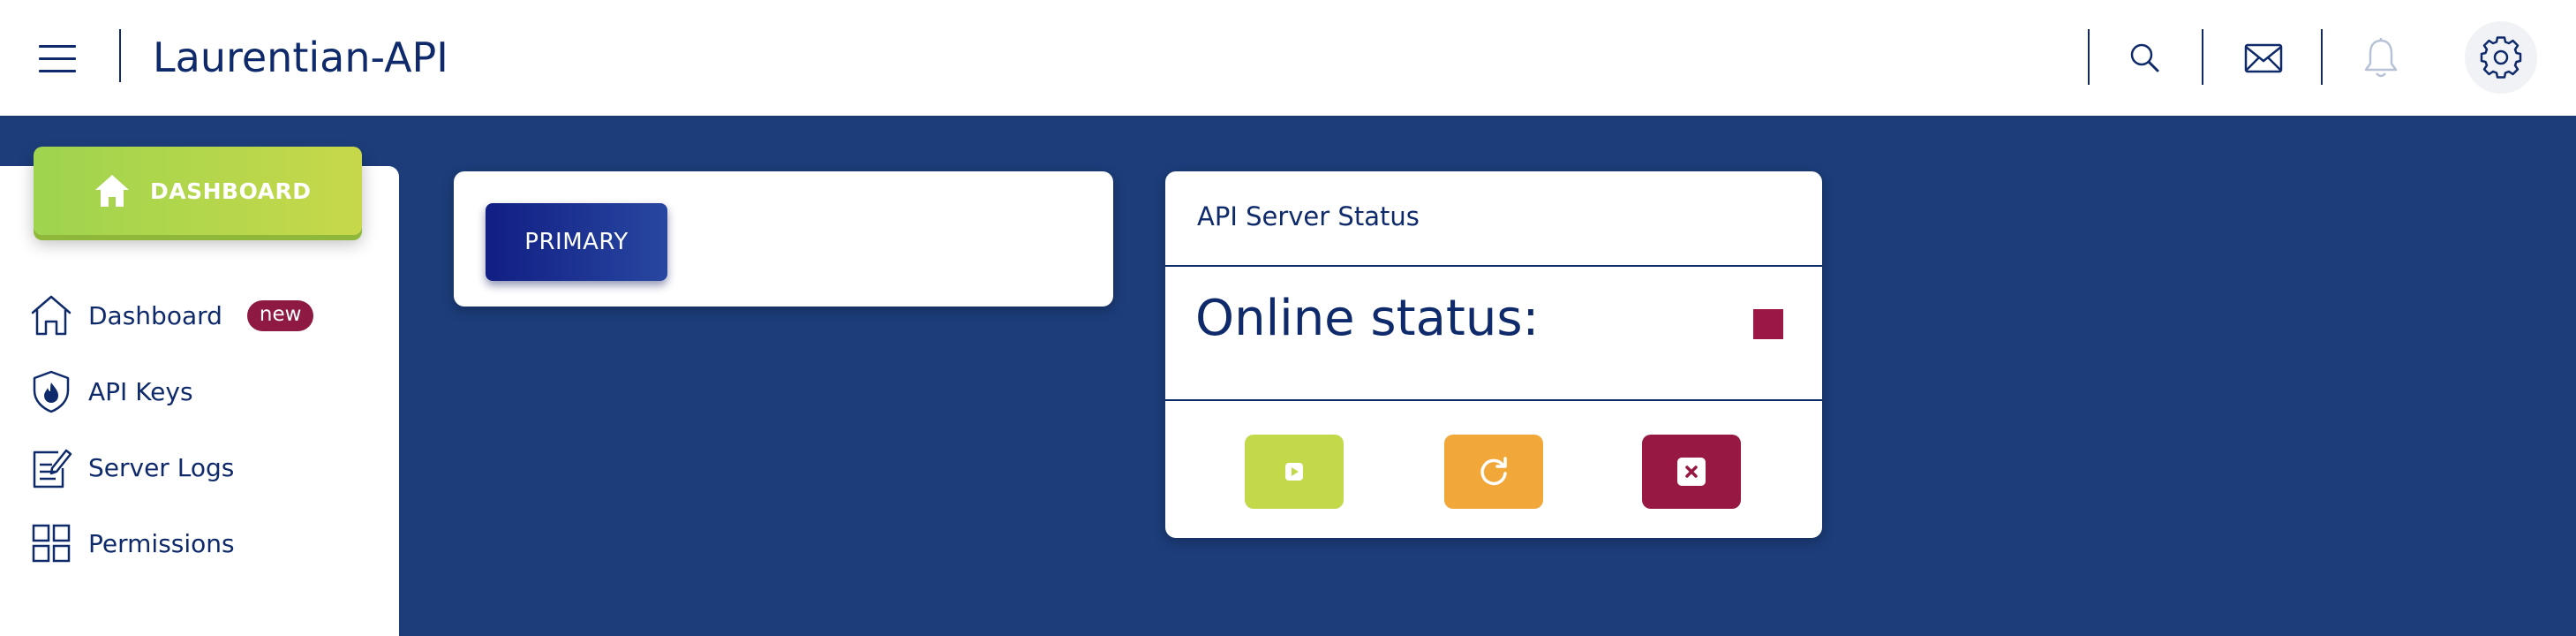 The width and height of the screenshot is (2576, 636). I want to click on sidebar-item-server-logs: Server Logs, so click(131, 467).